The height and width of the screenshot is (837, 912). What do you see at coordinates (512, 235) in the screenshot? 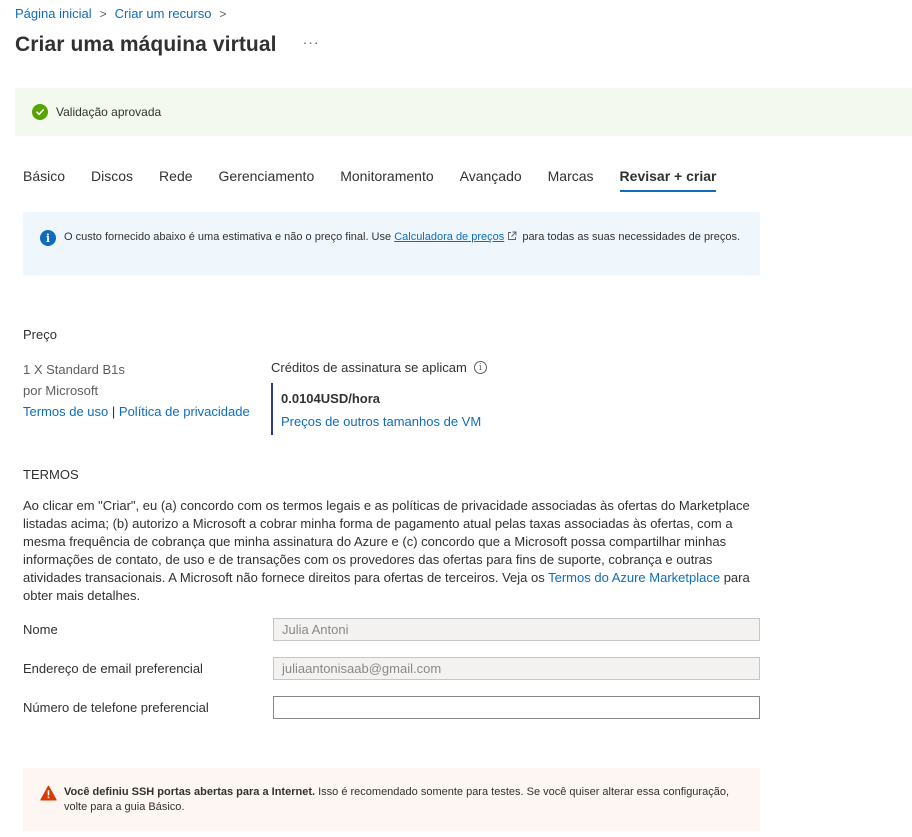
I see `external-link-icon` at bounding box center [512, 235].